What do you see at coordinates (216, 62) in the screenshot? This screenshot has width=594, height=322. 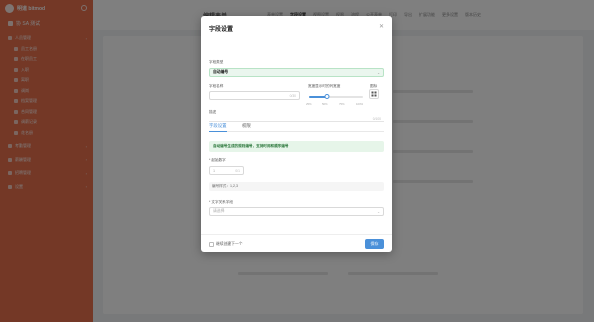 I see `field-type-label: 字段类型` at bounding box center [216, 62].